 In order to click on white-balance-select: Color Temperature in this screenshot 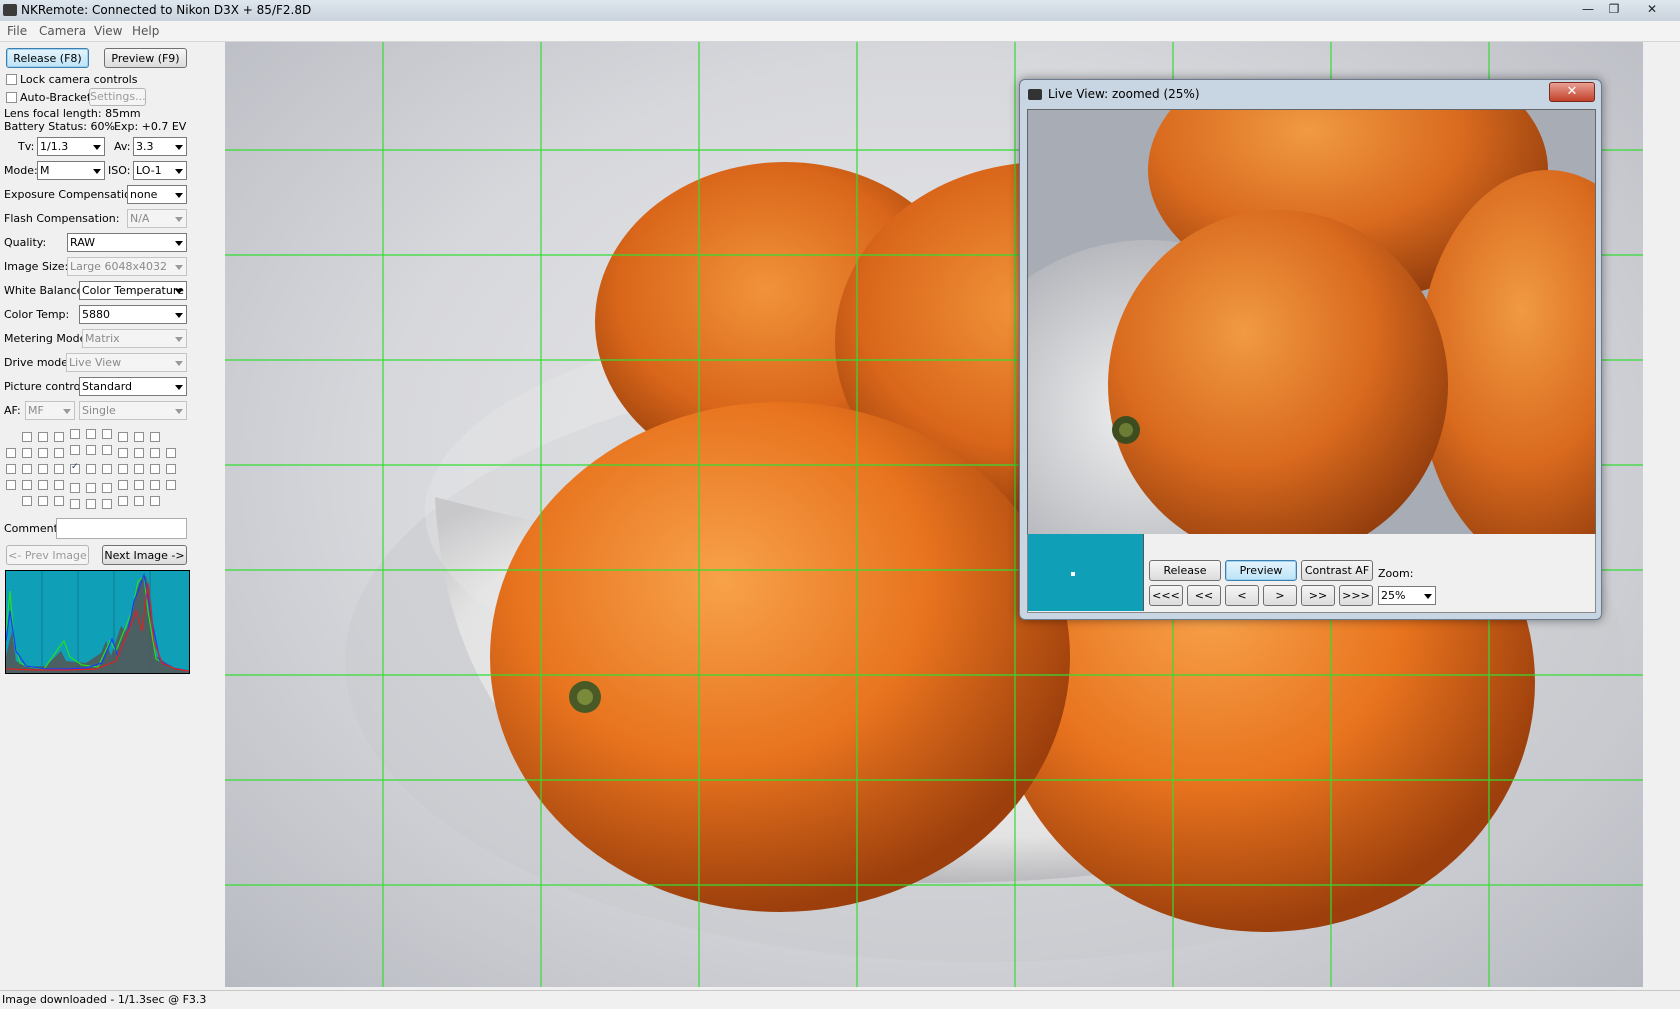, I will do `click(133, 290)`.